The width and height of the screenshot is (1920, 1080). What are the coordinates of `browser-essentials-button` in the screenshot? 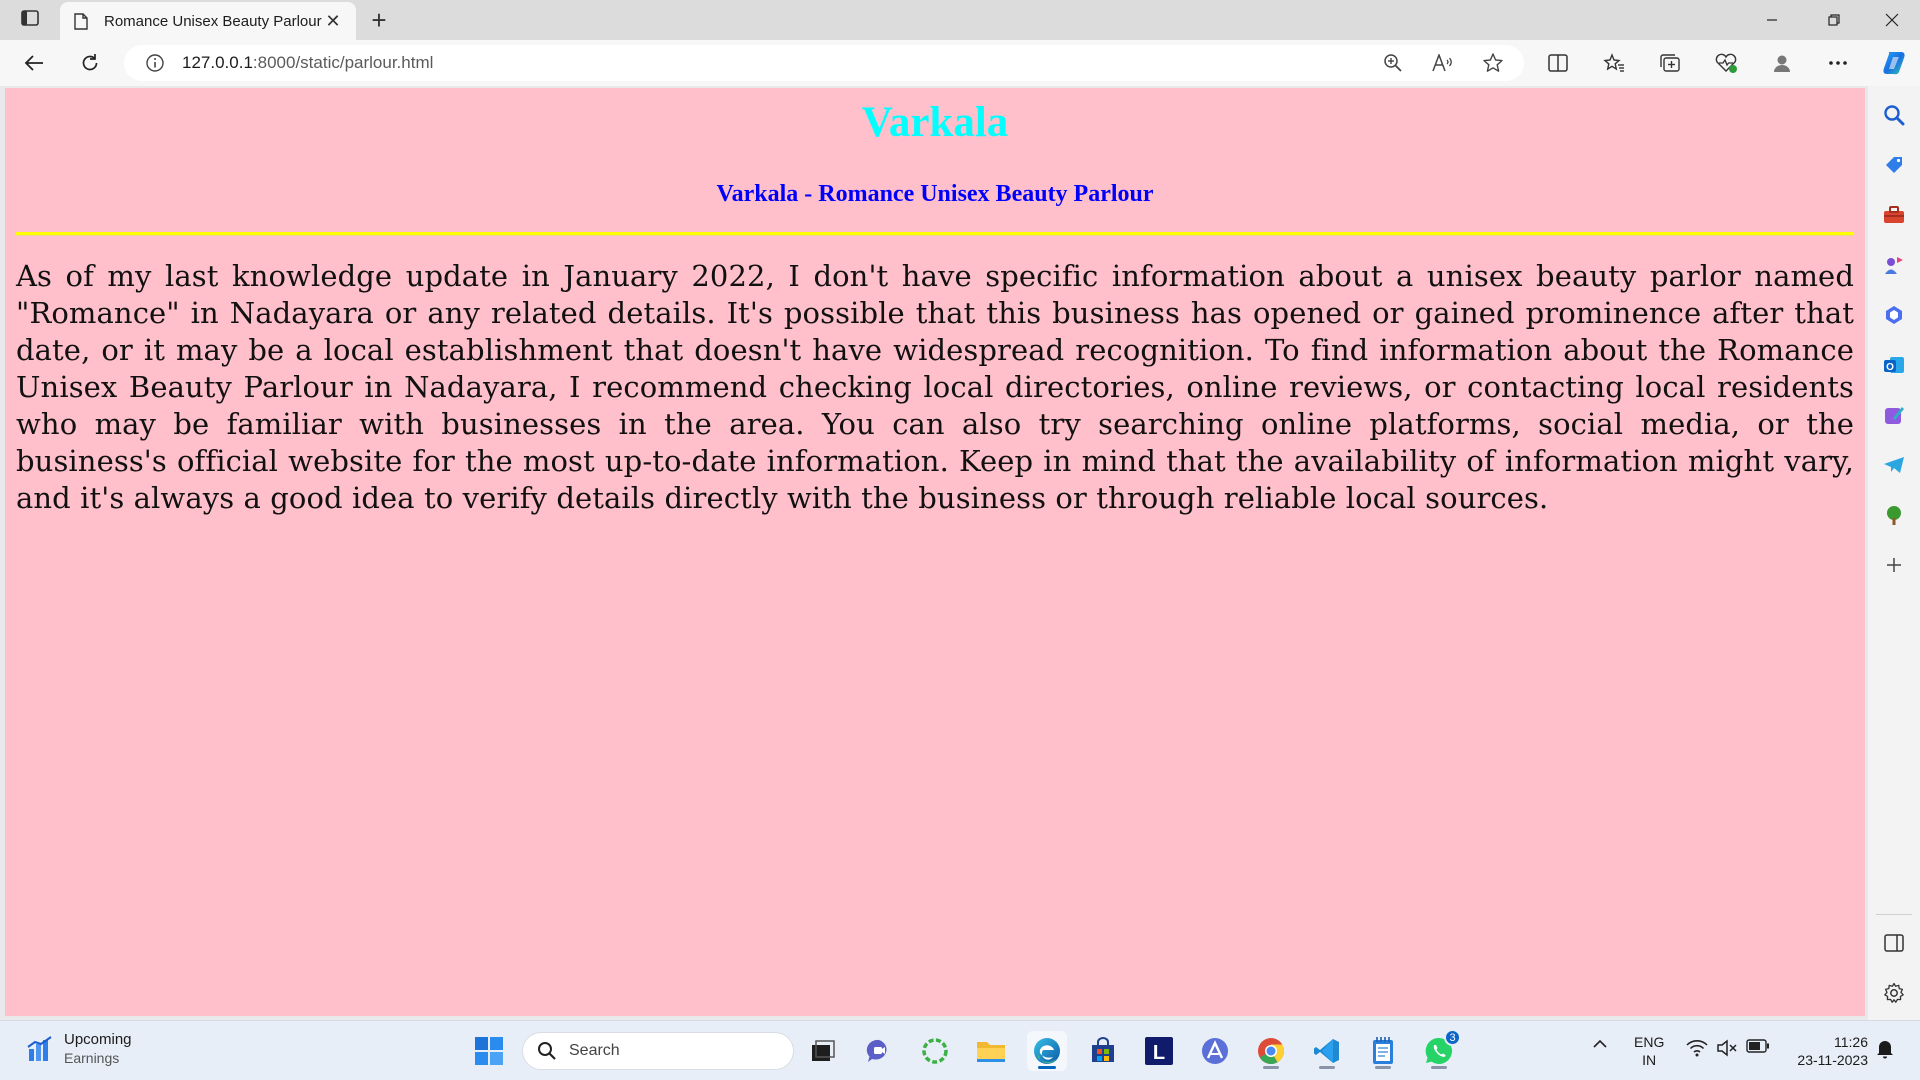 It's located at (1726, 63).